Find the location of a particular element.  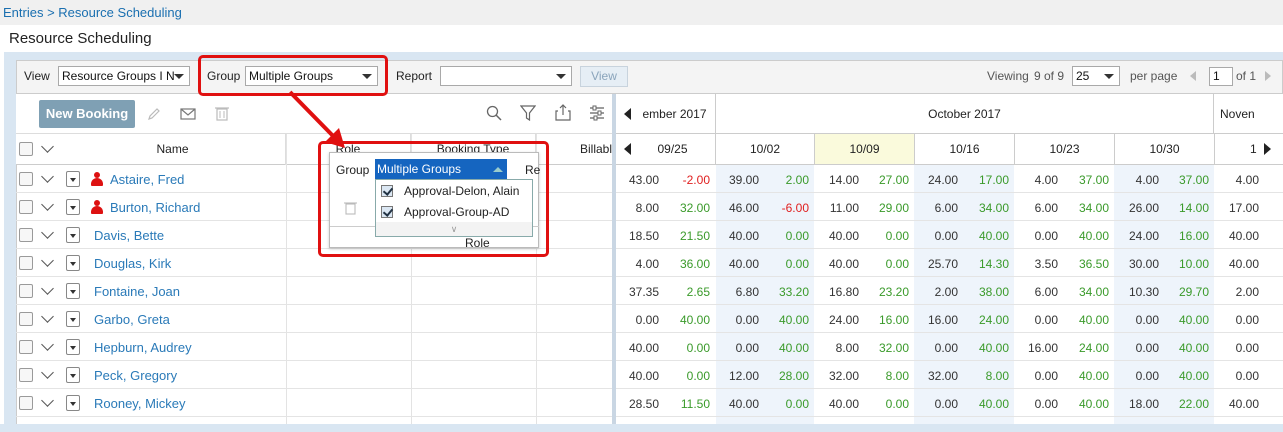

booked-hours-cell: 18.50 is located at coordinates (639, 236).